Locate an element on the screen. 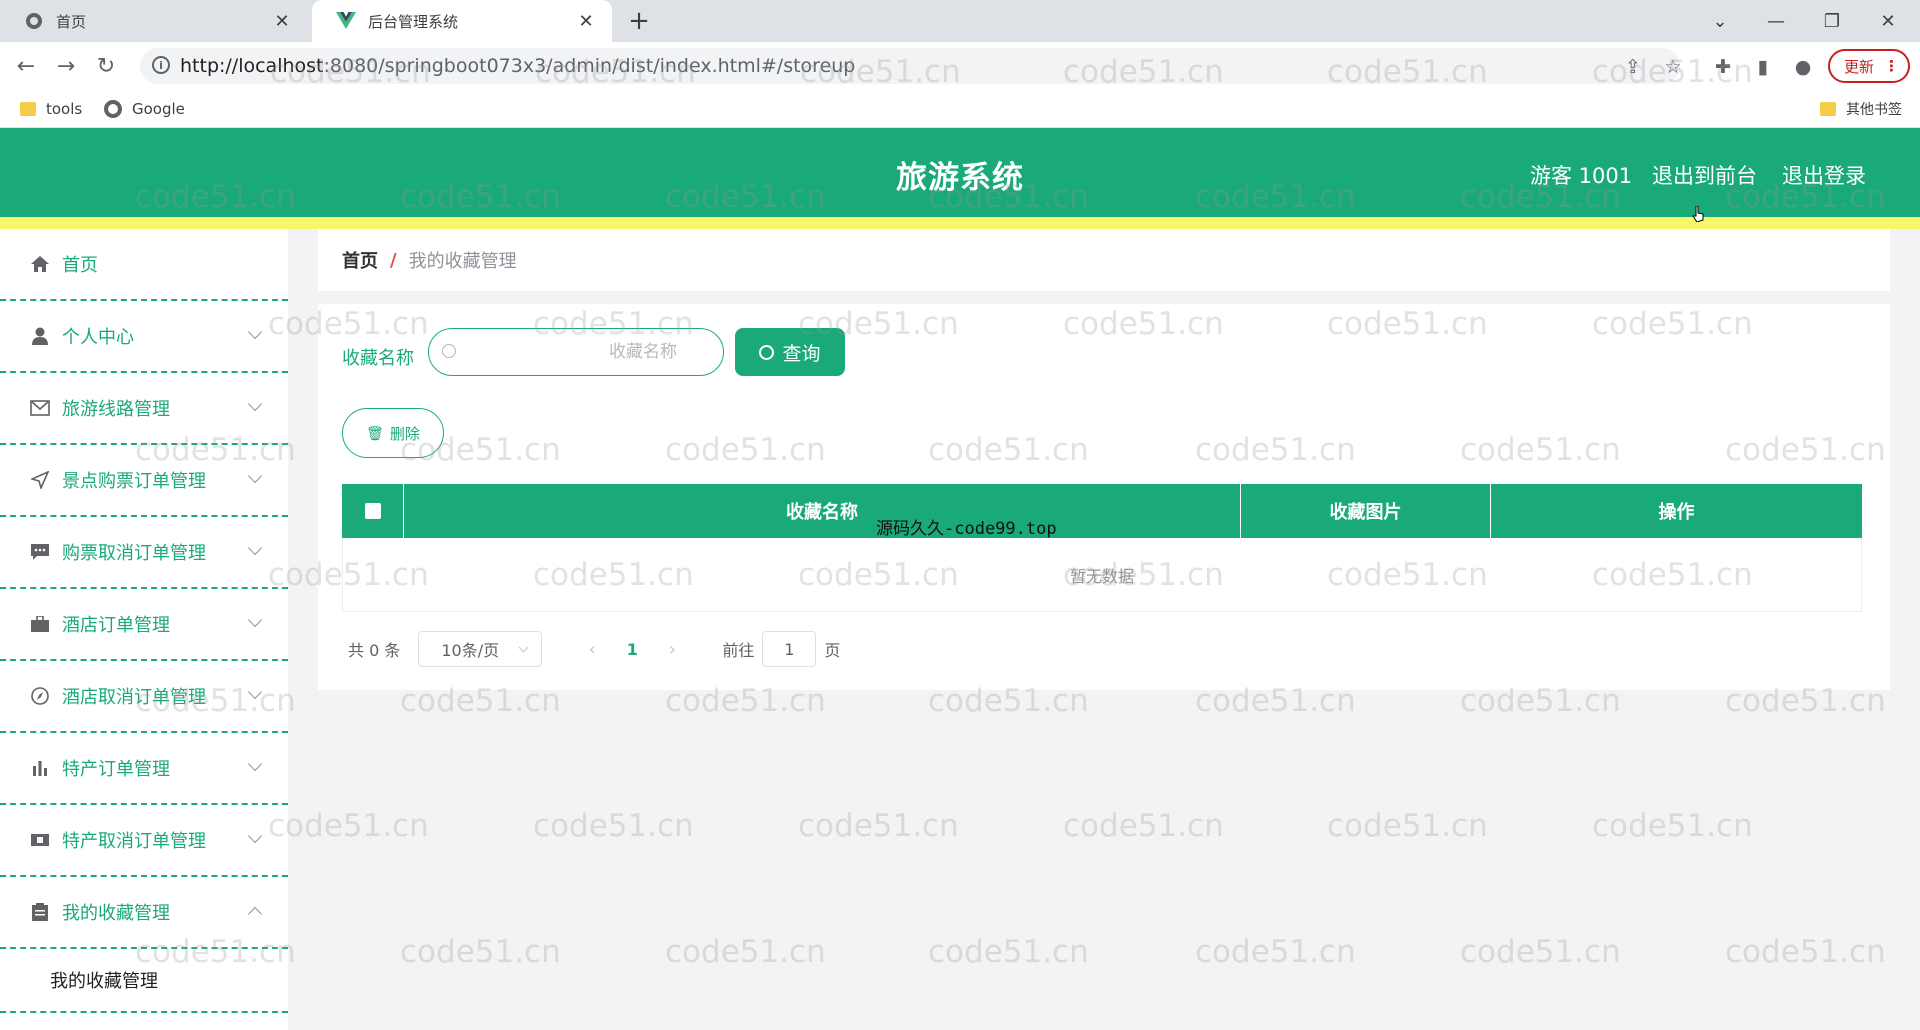 The image size is (1920, 1030). bookmark-other: 其他书签 is located at coordinates (1861, 109).